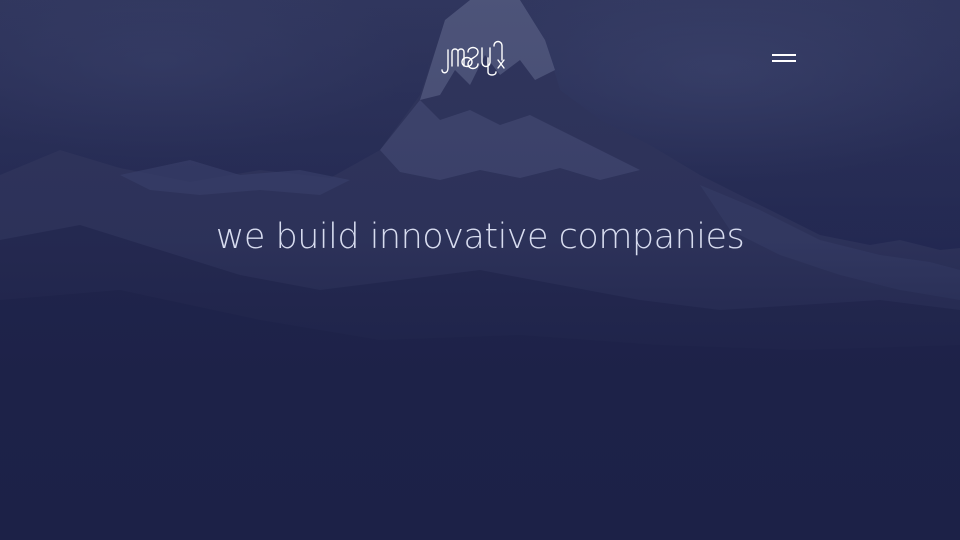 This screenshot has height=540, width=960. What do you see at coordinates (784, 58) in the screenshot?
I see `hamburger-menu-button` at bounding box center [784, 58].